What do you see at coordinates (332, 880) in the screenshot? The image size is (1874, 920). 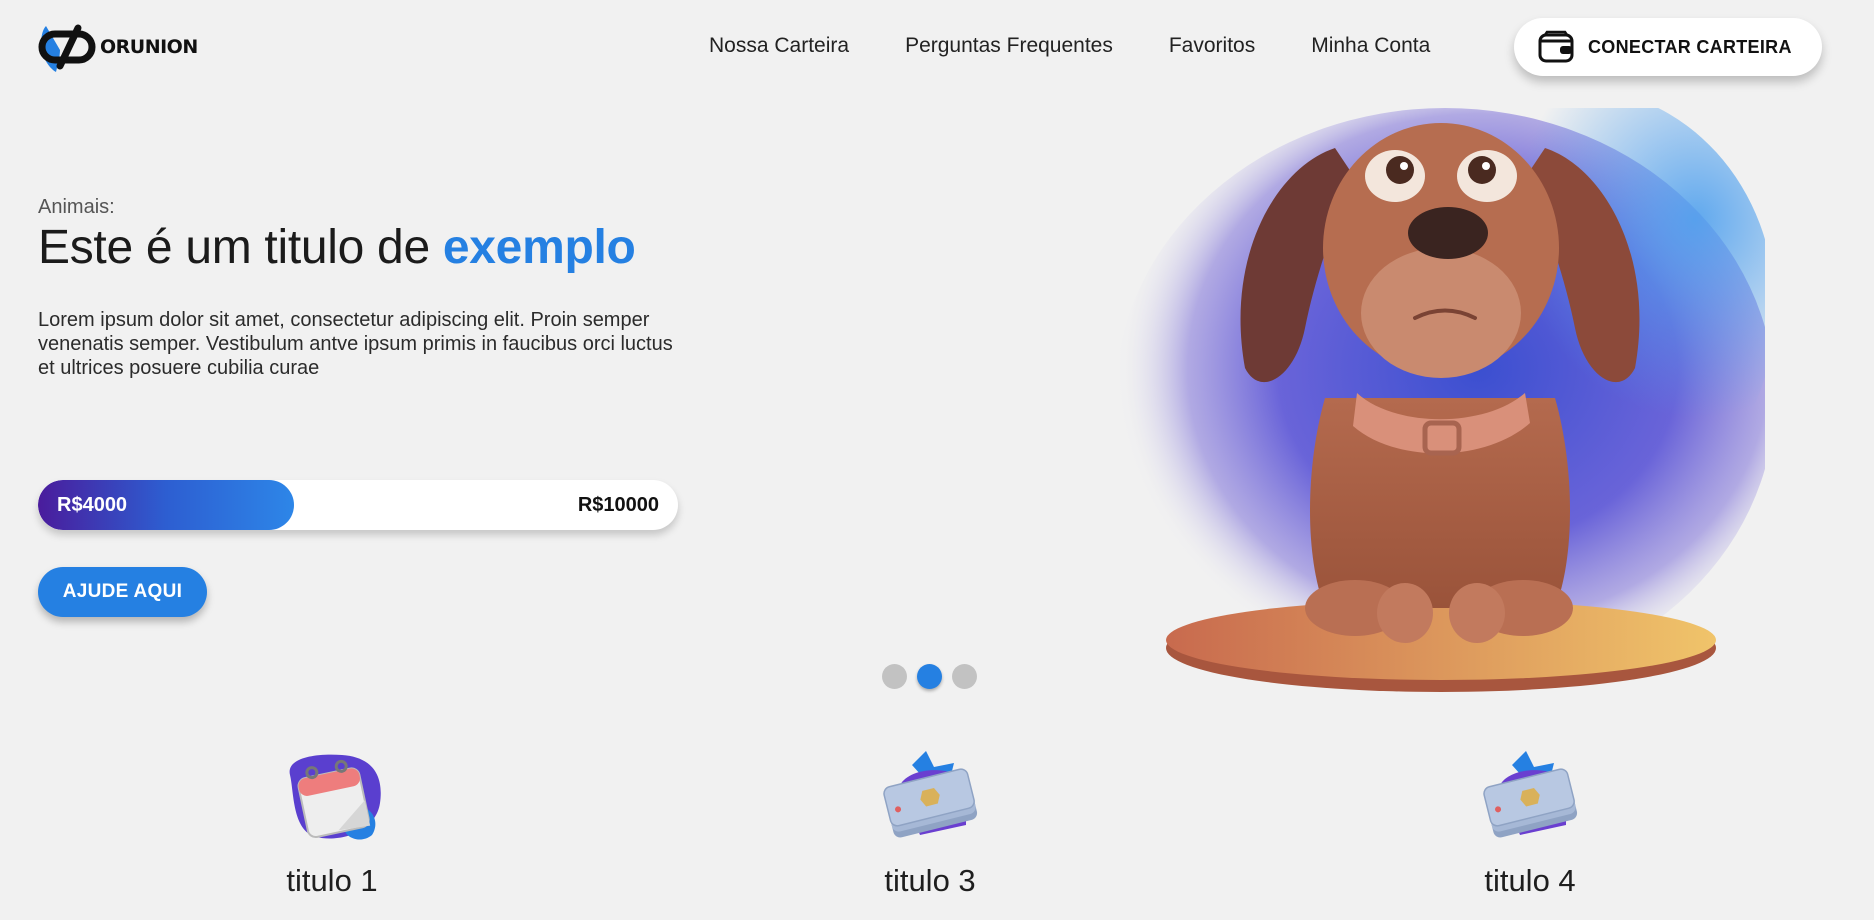 I see `feature-title-1: titulo 1` at bounding box center [332, 880].